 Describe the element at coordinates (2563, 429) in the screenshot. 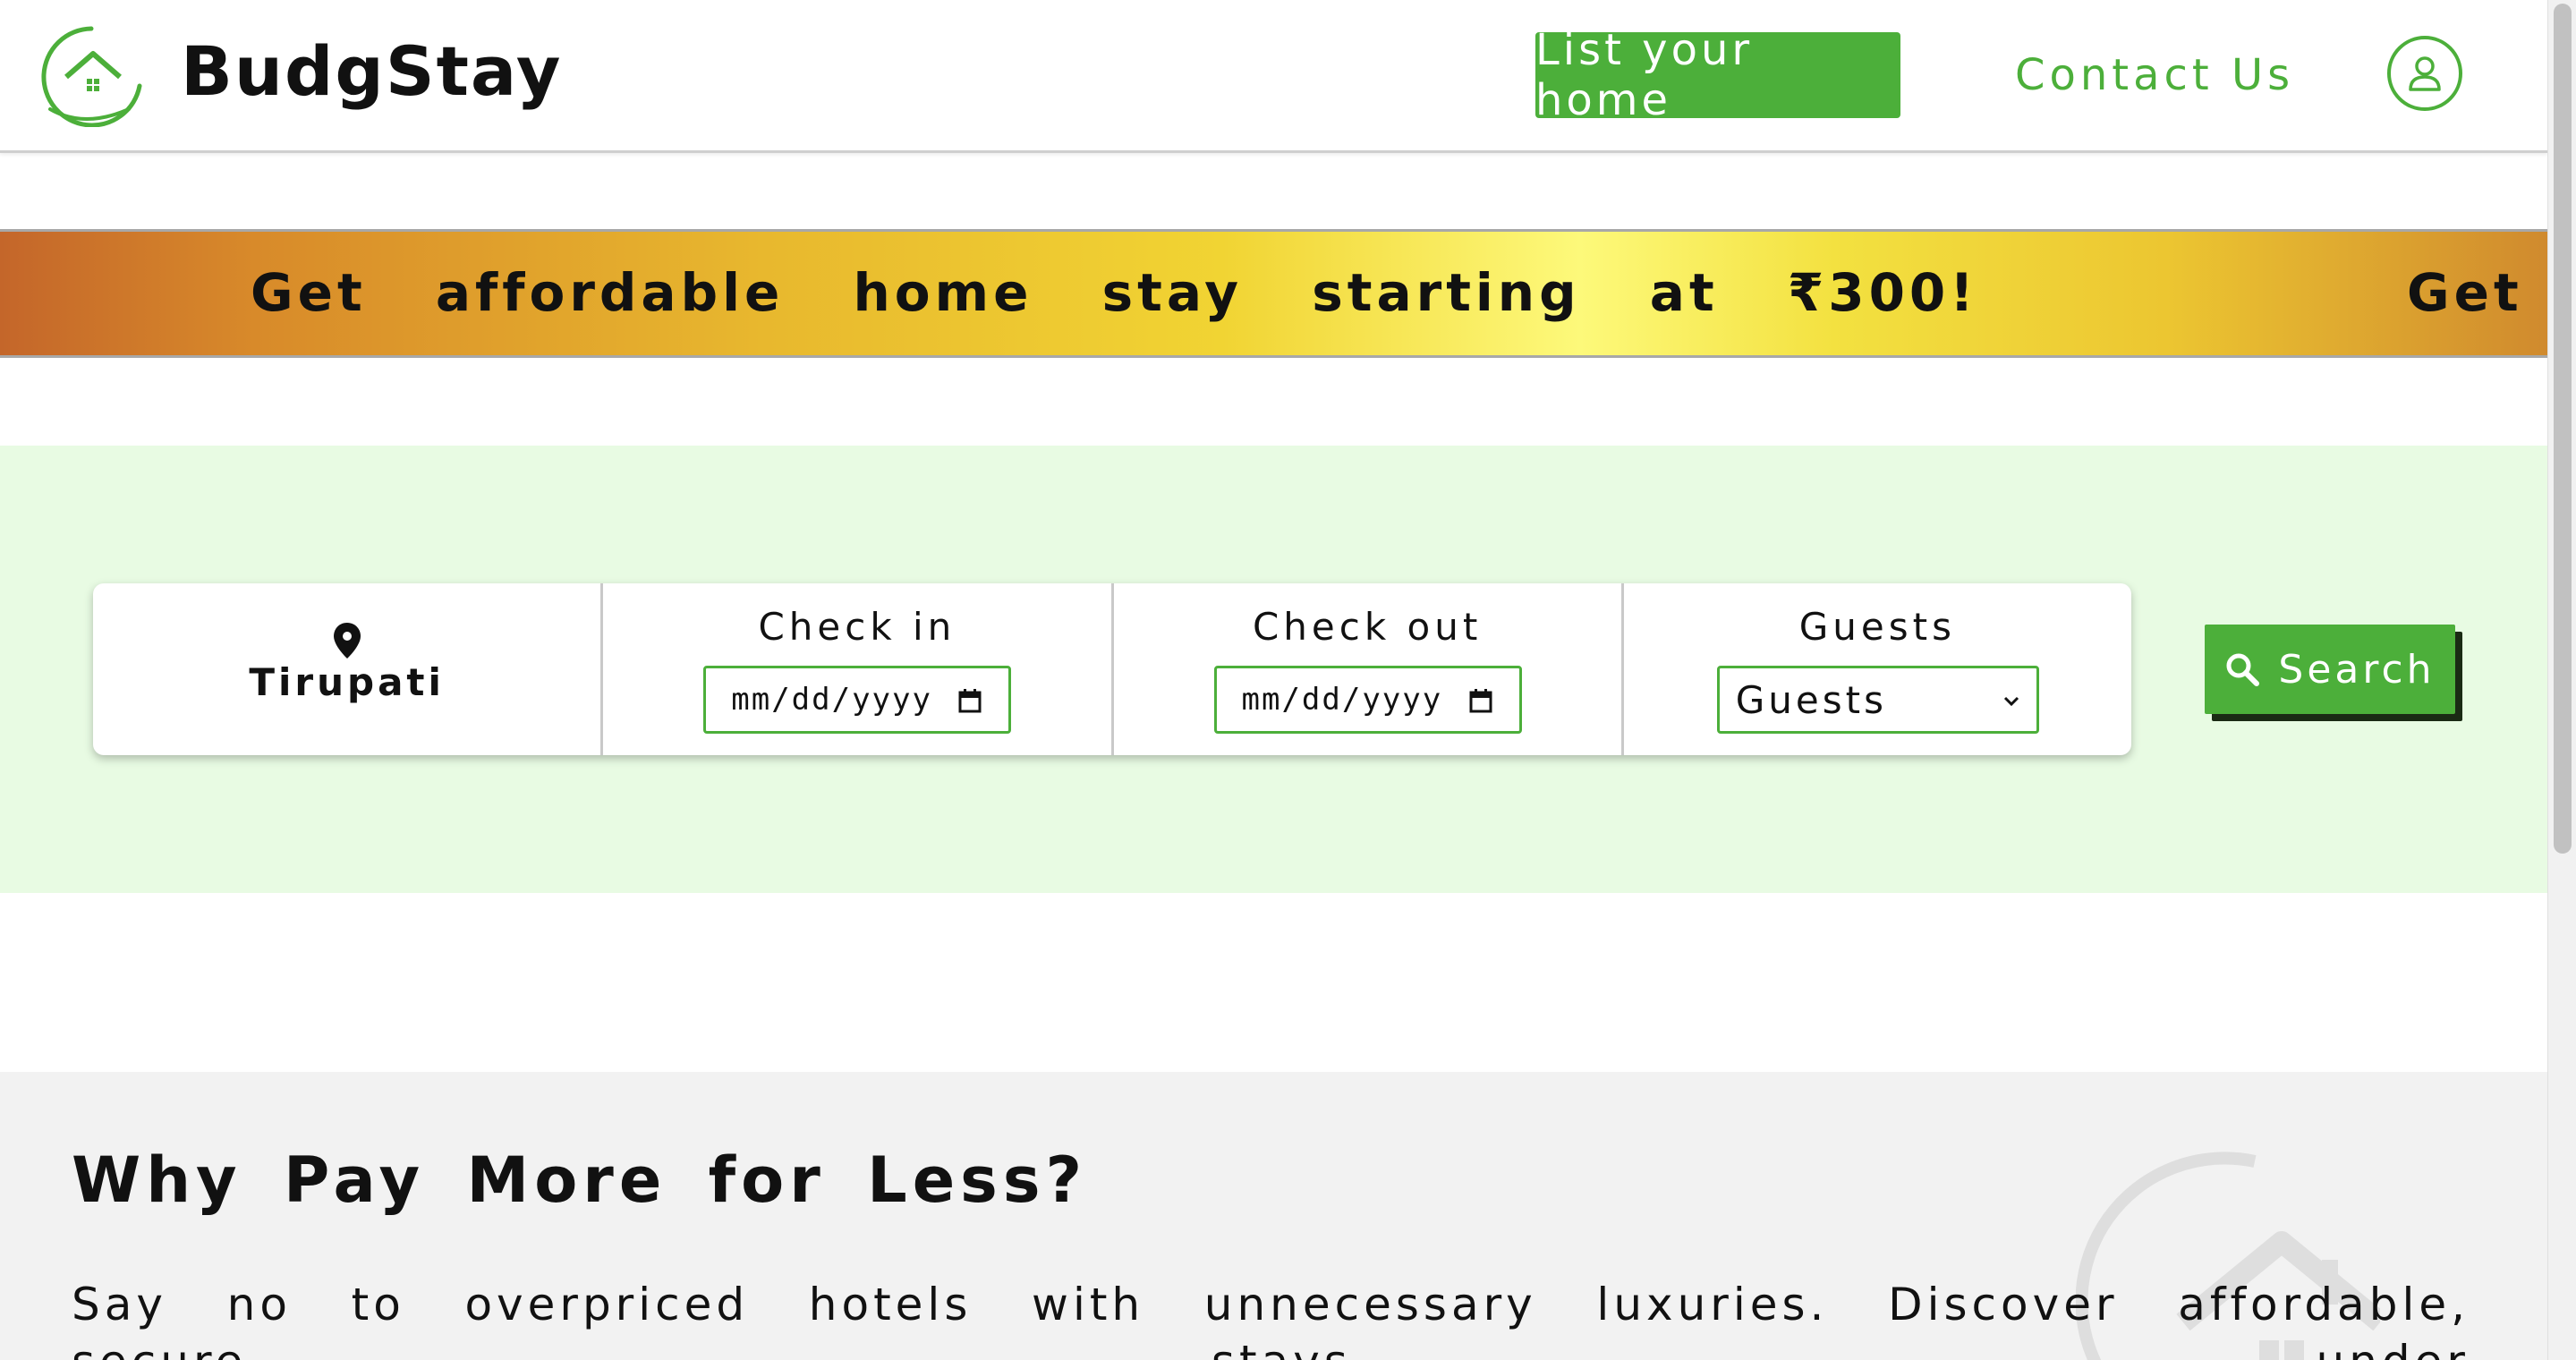

I see `scrollbar-thumb` at that location.